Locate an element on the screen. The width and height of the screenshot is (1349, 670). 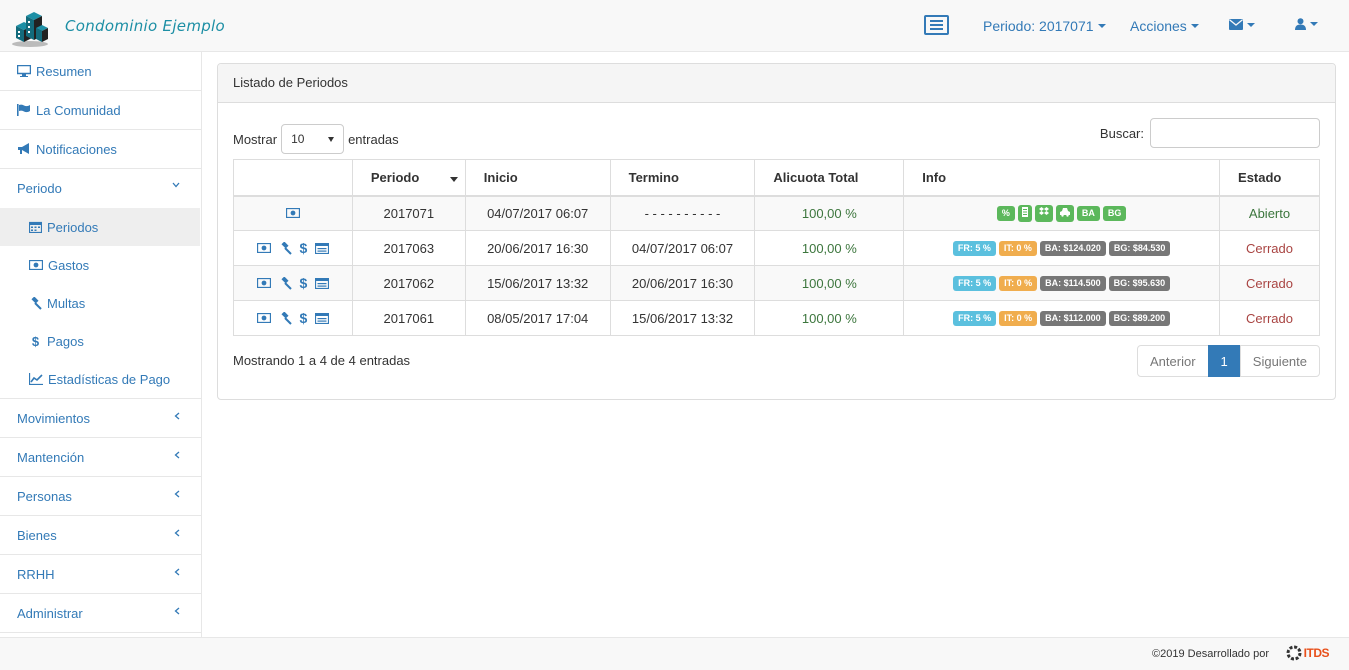
receipt-icon is located at coordinates (1024, 213).